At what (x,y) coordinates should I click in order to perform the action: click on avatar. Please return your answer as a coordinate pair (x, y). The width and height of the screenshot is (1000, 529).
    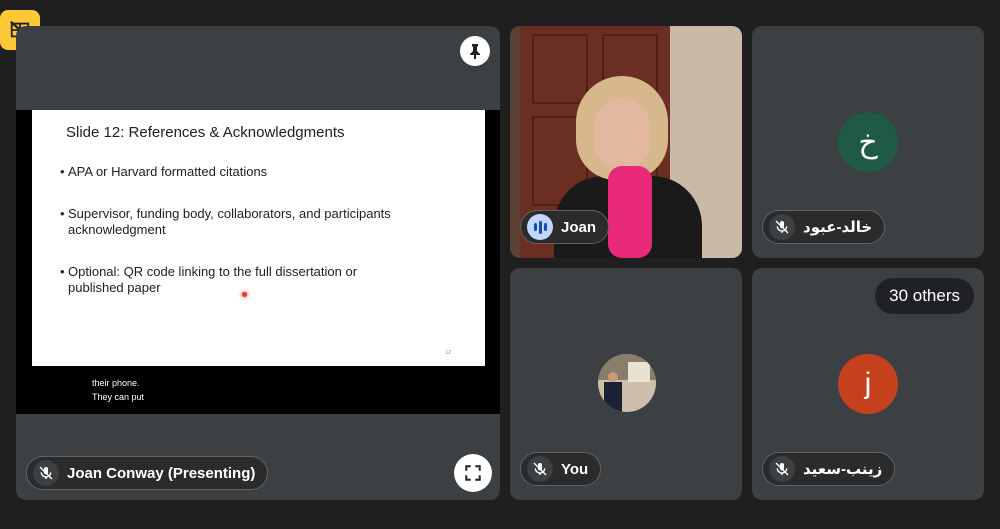
    Looking at the image, I should click on (627, 383).